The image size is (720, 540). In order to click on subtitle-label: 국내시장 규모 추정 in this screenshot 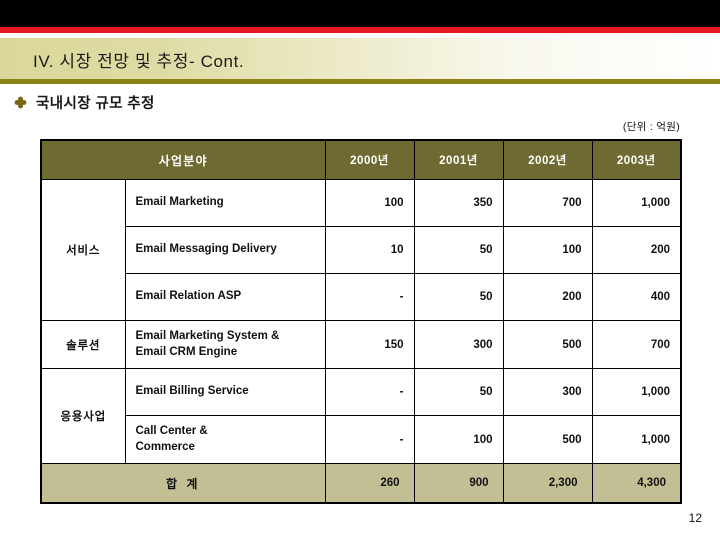, I will do `click(95, 104)`.